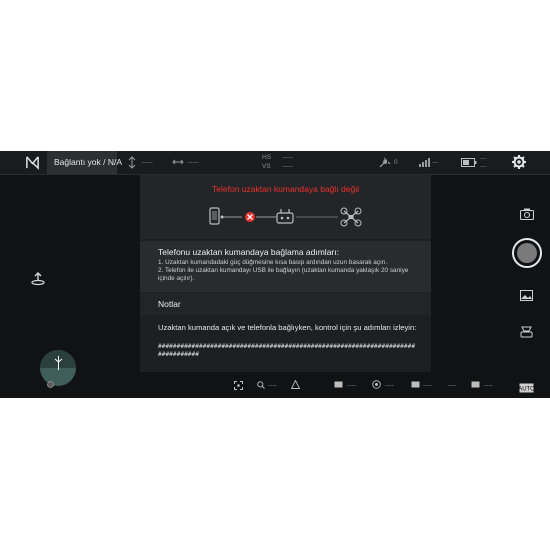  I want to click on shutter-speed-value: ----, so click(427, 385).